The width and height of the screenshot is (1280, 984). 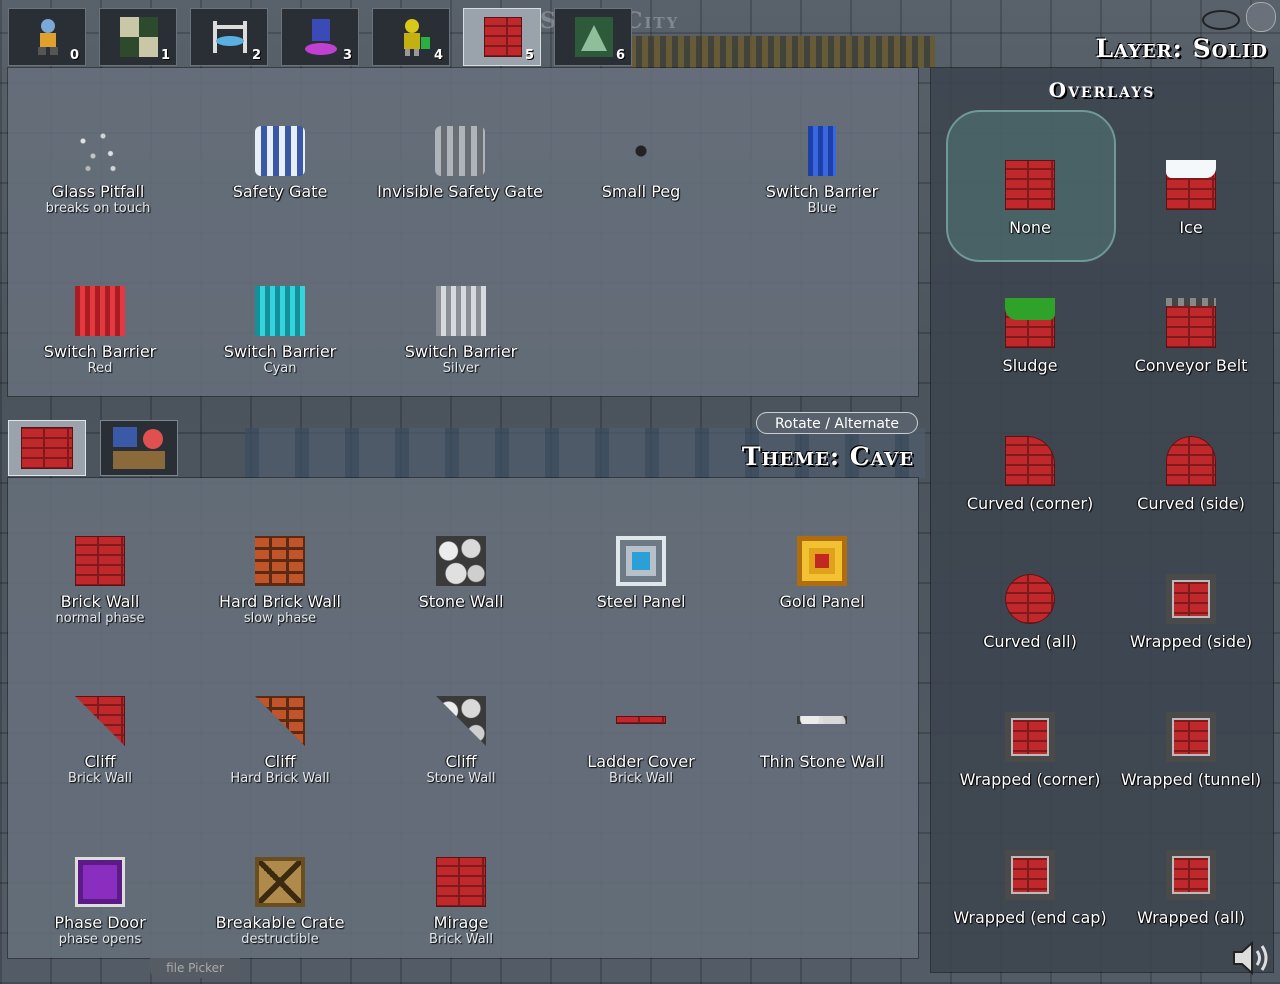 What do you see at coordinates (320, 37) in the screenshot?
I see `tab-teleporters: 3` at bounding box center [320, 37].